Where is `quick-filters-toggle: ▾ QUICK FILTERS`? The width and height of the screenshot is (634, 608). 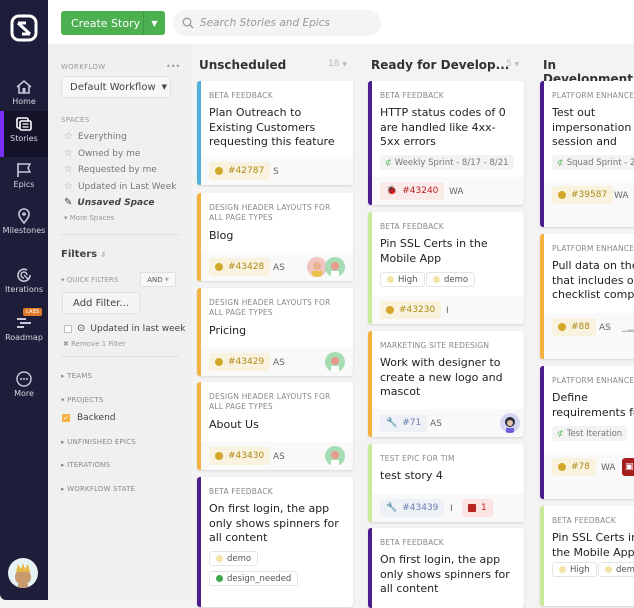 quick-filters-toggle: ▾ QUICK FILTERS is located at coordinates (89, 280).